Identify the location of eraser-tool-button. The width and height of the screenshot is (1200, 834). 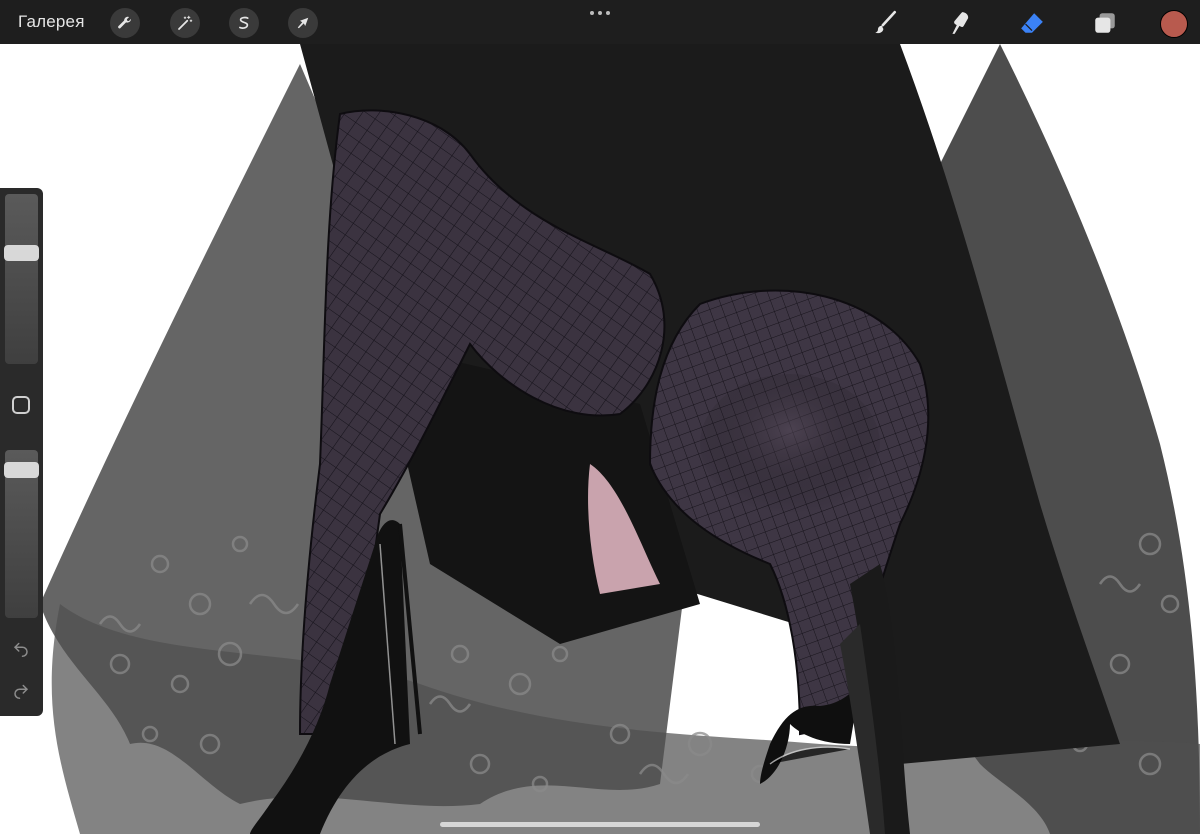
(1032, 23).